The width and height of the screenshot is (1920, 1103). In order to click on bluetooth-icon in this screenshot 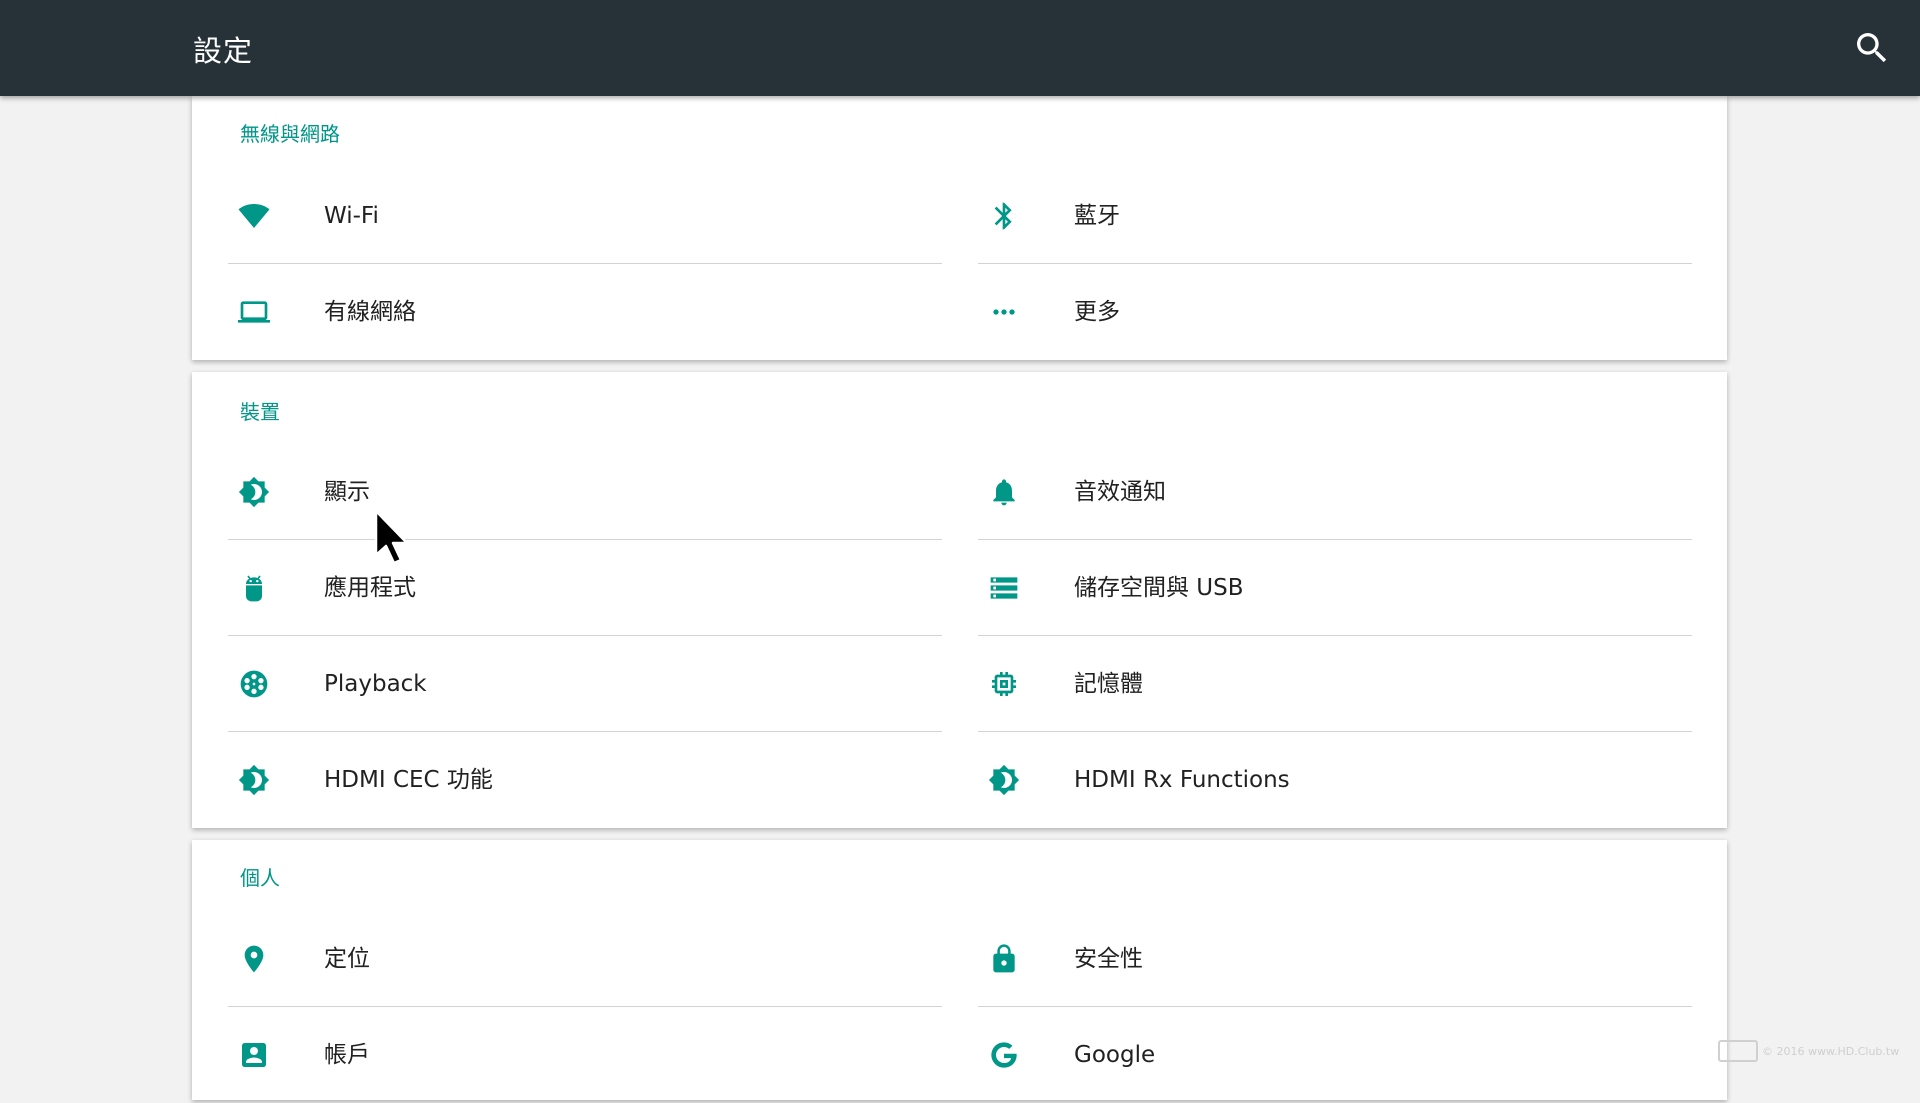, I will do `click(1004, 216)`.